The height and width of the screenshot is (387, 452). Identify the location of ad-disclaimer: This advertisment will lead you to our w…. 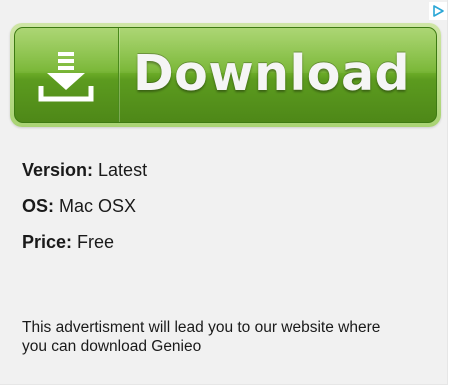
(201, 337).